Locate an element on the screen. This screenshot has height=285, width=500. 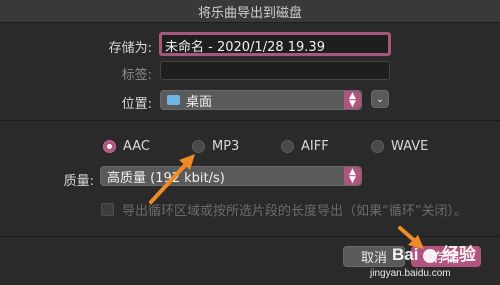
watermark-url: jingyan.baidu.com is located at coordinates (410, 273).